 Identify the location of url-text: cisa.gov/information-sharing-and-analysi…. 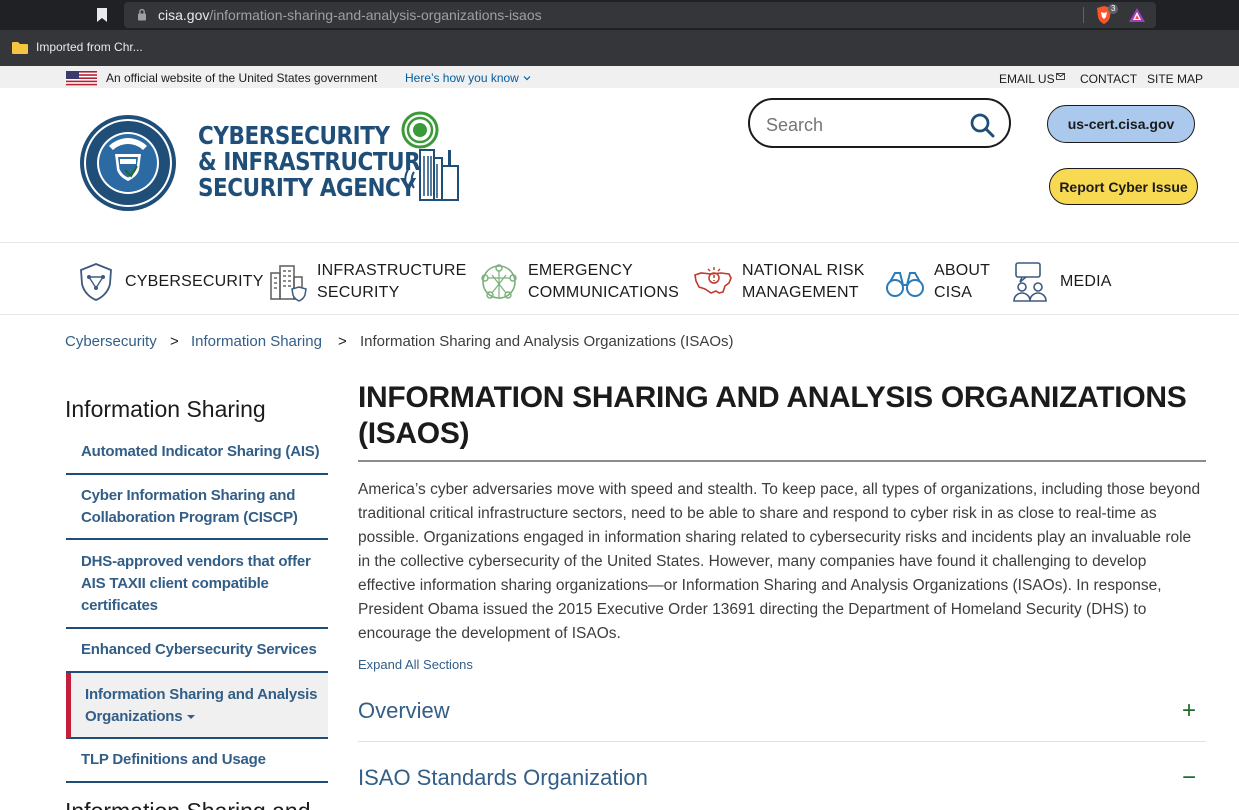
(350, 15).